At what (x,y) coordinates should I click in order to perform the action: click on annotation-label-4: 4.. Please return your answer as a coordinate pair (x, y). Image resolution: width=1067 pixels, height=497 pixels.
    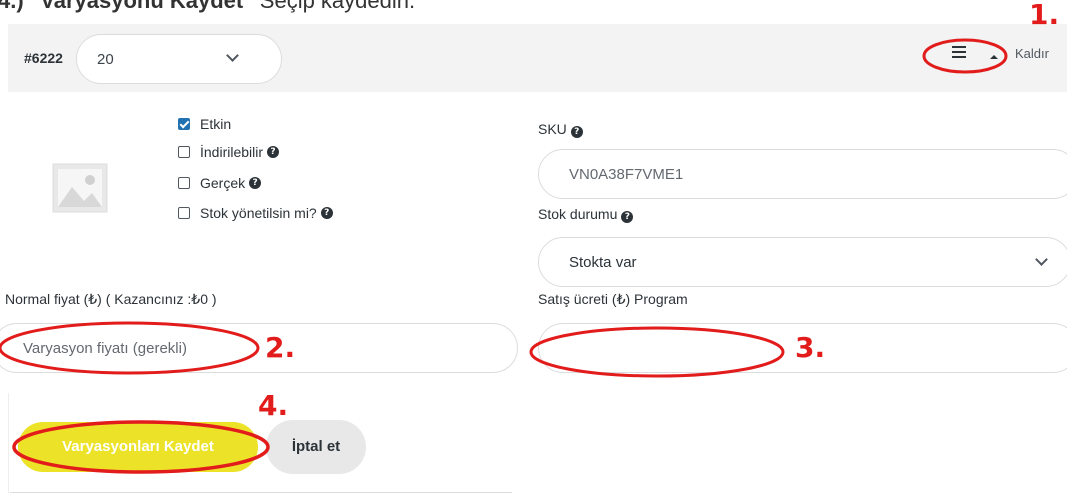
    Looking at the image, I should click on (273, 405).